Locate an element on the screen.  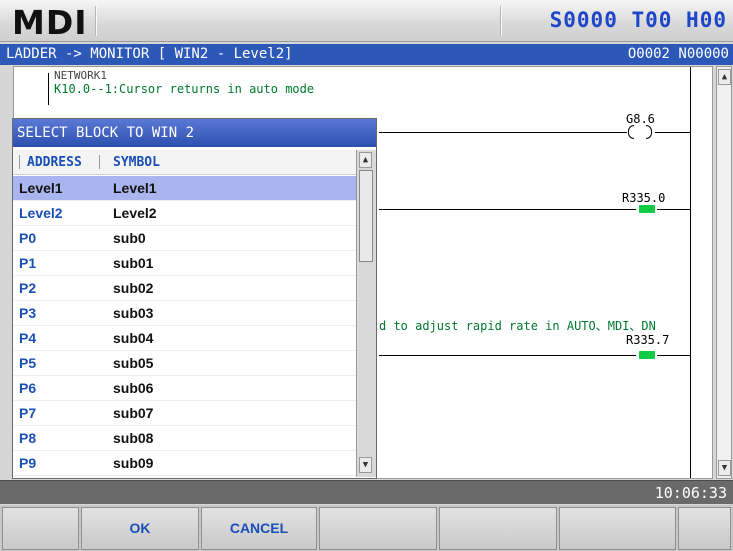
block-symbol: sub04 is located at coordinates (133, 338).